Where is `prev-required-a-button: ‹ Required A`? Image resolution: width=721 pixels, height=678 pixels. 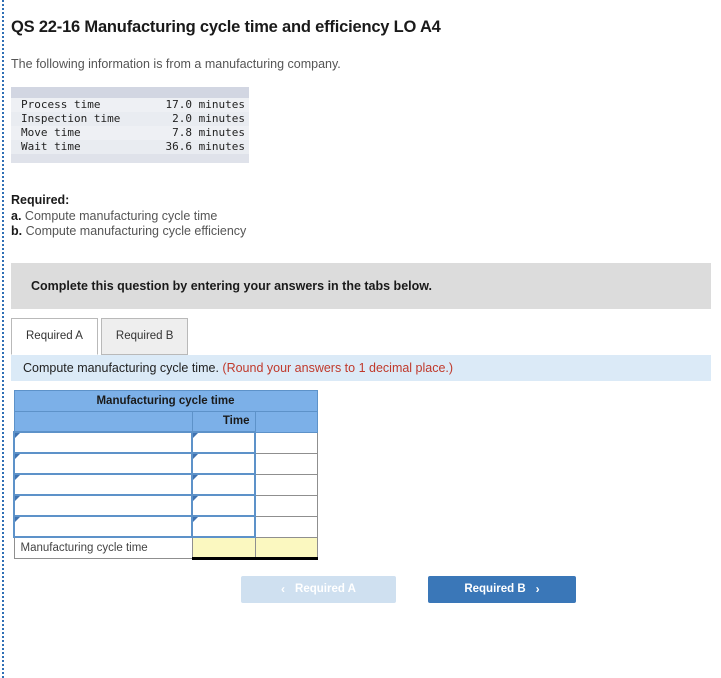 prev-required-a-button: ‹ Required A is located at coordinates (318, 589).